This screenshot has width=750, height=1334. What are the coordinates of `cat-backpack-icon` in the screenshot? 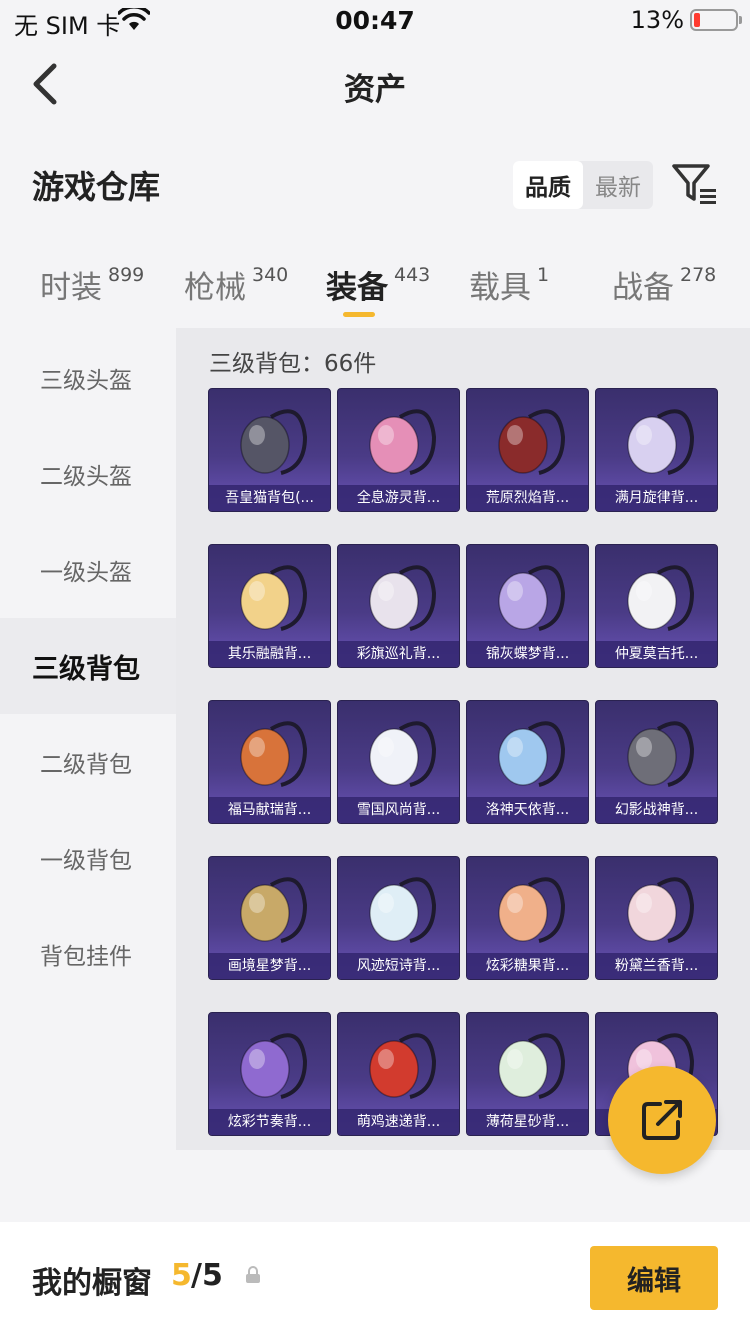 It's located at (274, 442).